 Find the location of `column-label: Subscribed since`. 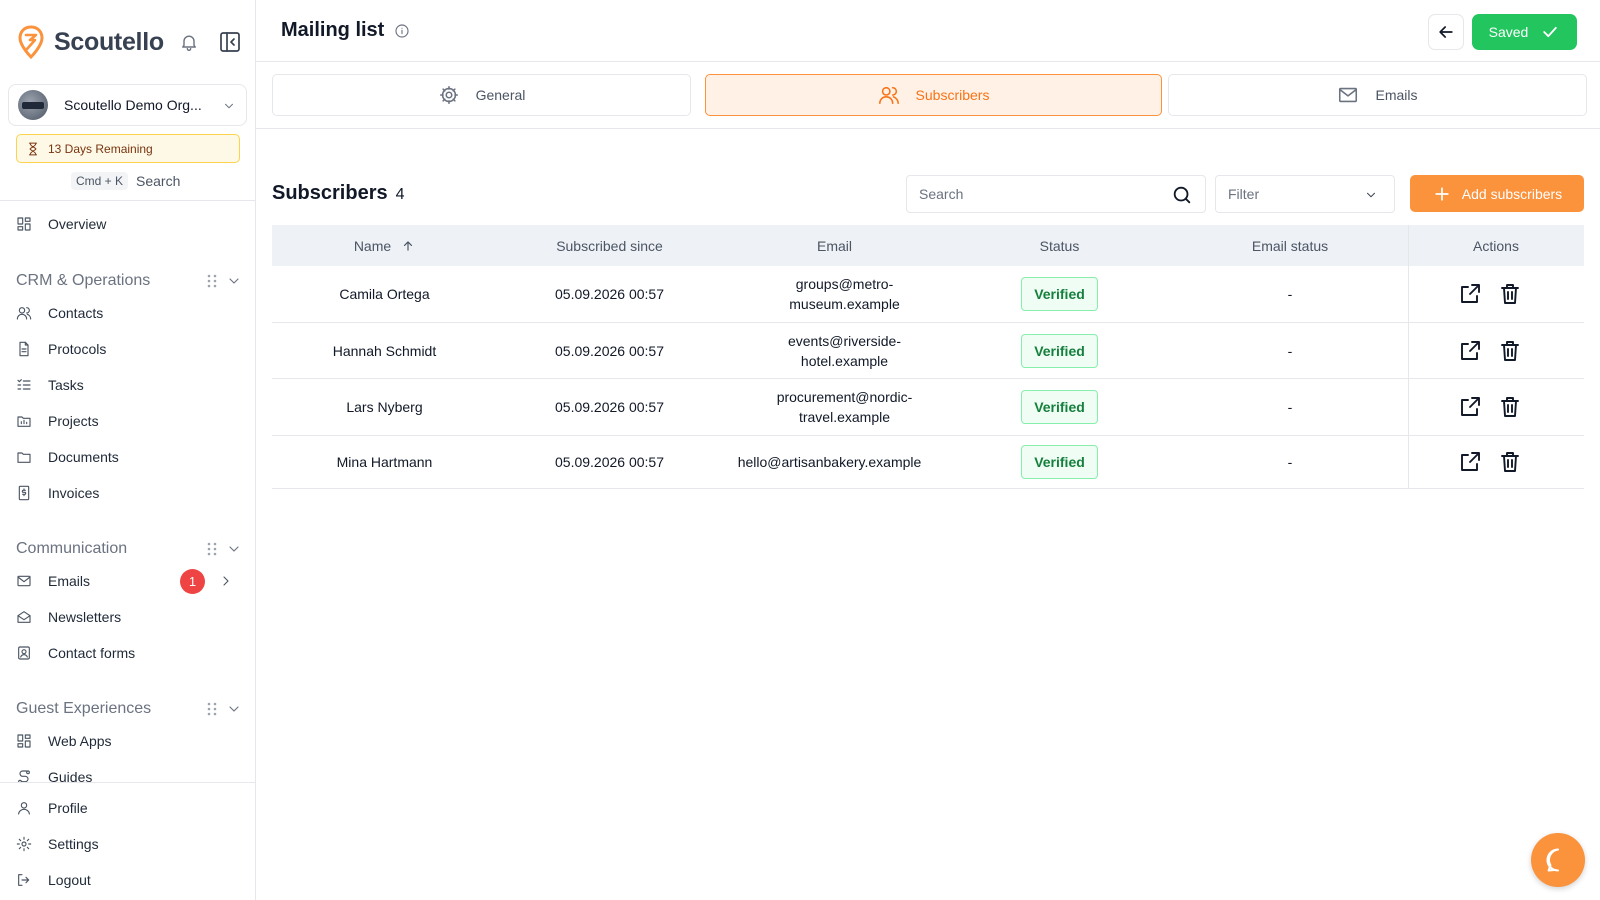

column-label: Subscribed since is located at coordinates (609, 245).